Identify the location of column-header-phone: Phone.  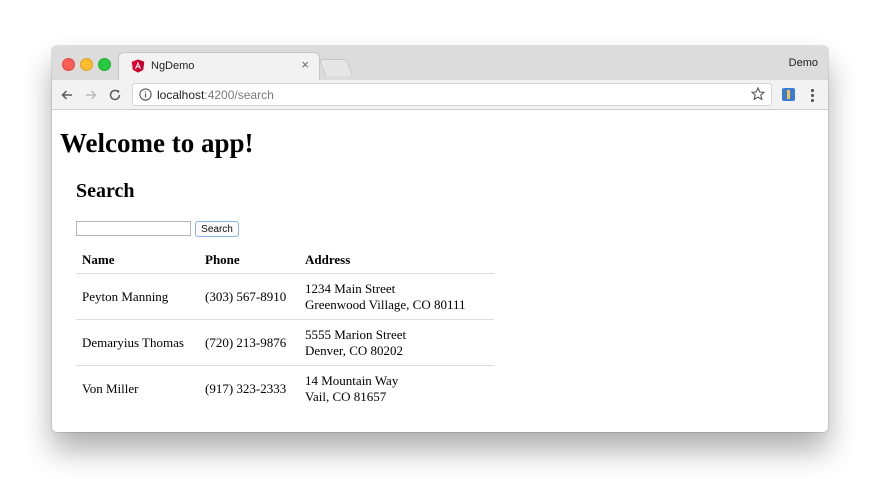
(249, 260).